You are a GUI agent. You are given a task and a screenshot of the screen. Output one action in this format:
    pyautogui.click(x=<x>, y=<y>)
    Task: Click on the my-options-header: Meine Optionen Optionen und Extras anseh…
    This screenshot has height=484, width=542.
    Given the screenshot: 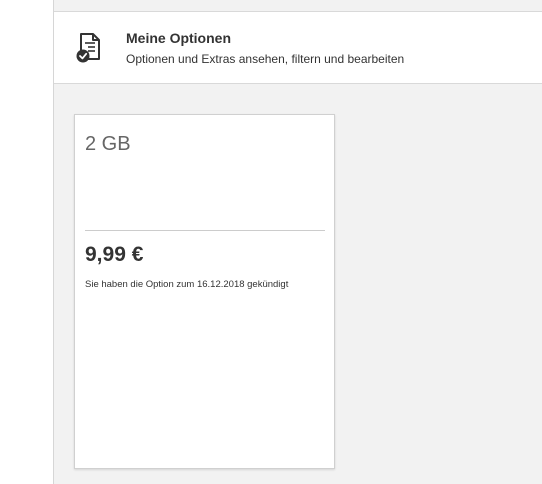 What is the action you would take?
    pyautogui.click(x=298, y=48)
    